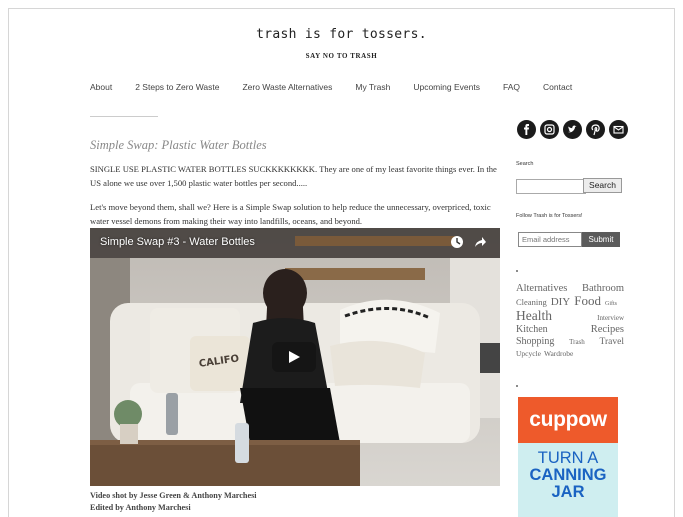 The width and height of the screenshot is (683, 517). Describe the element at coordinates (124, 116) in the screenshot. I see `title-divider` at that location.